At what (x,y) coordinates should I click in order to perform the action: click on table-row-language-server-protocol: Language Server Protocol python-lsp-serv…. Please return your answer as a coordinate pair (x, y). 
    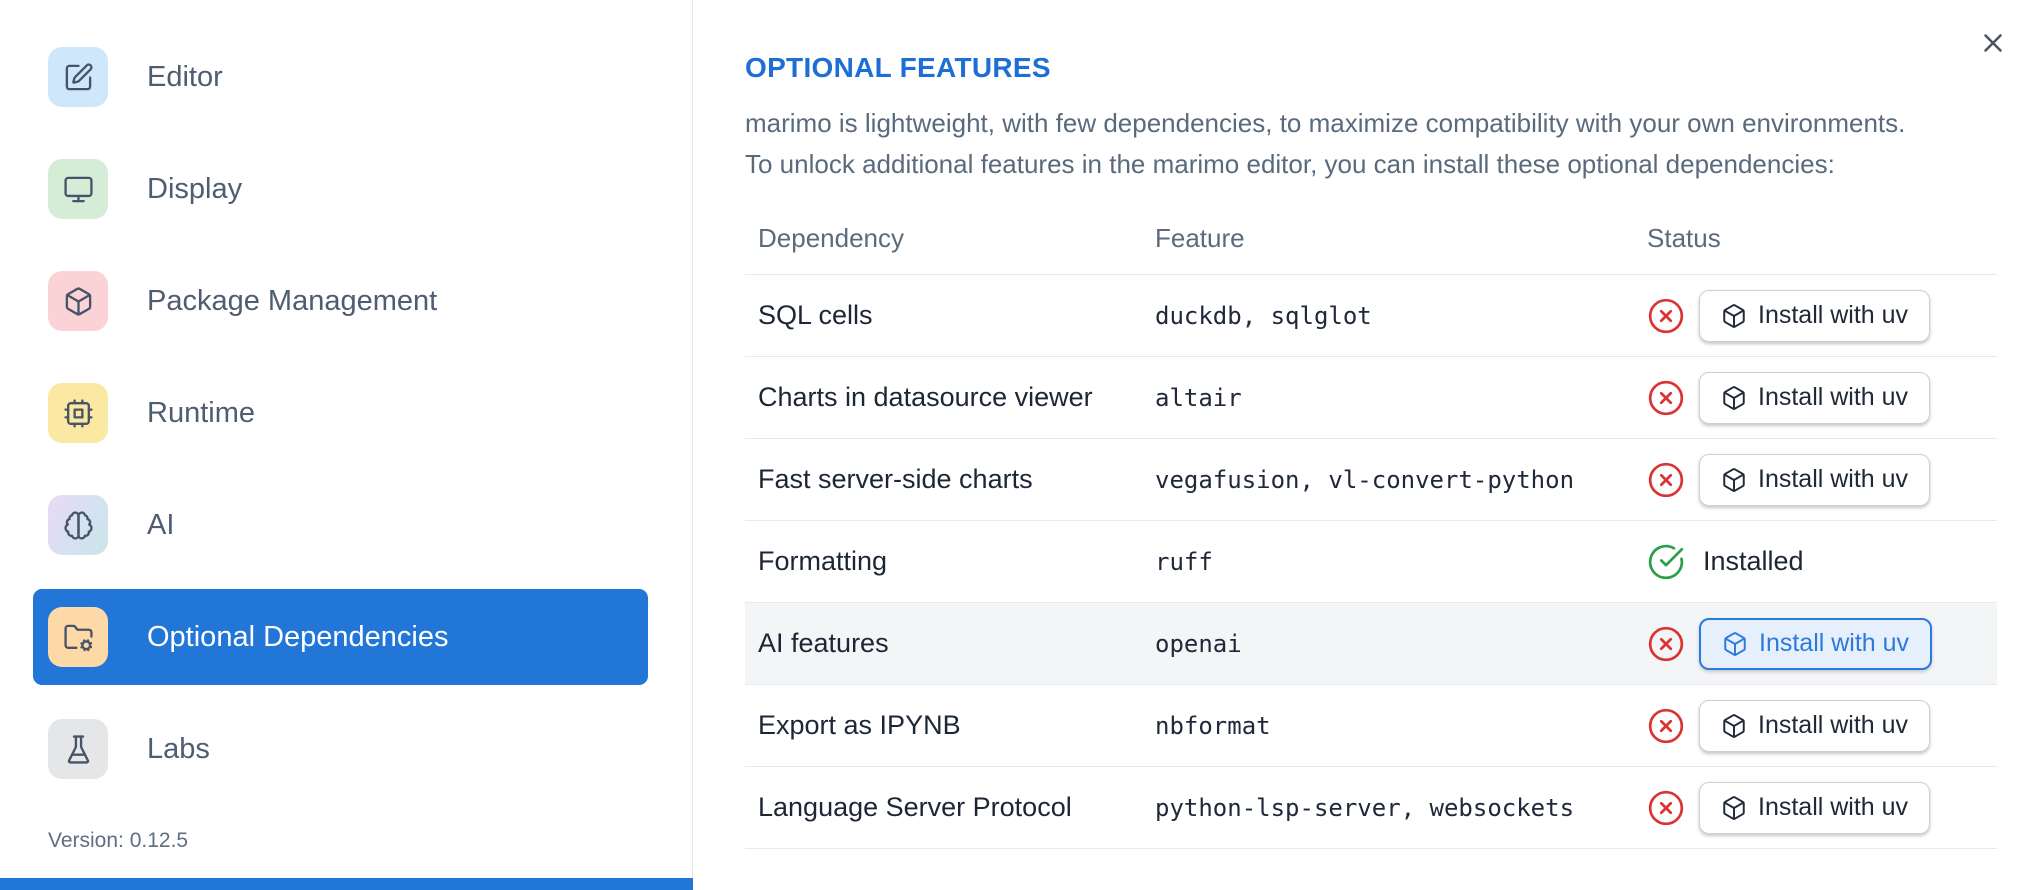
    Looking at the image, I should click on (1371, 808).